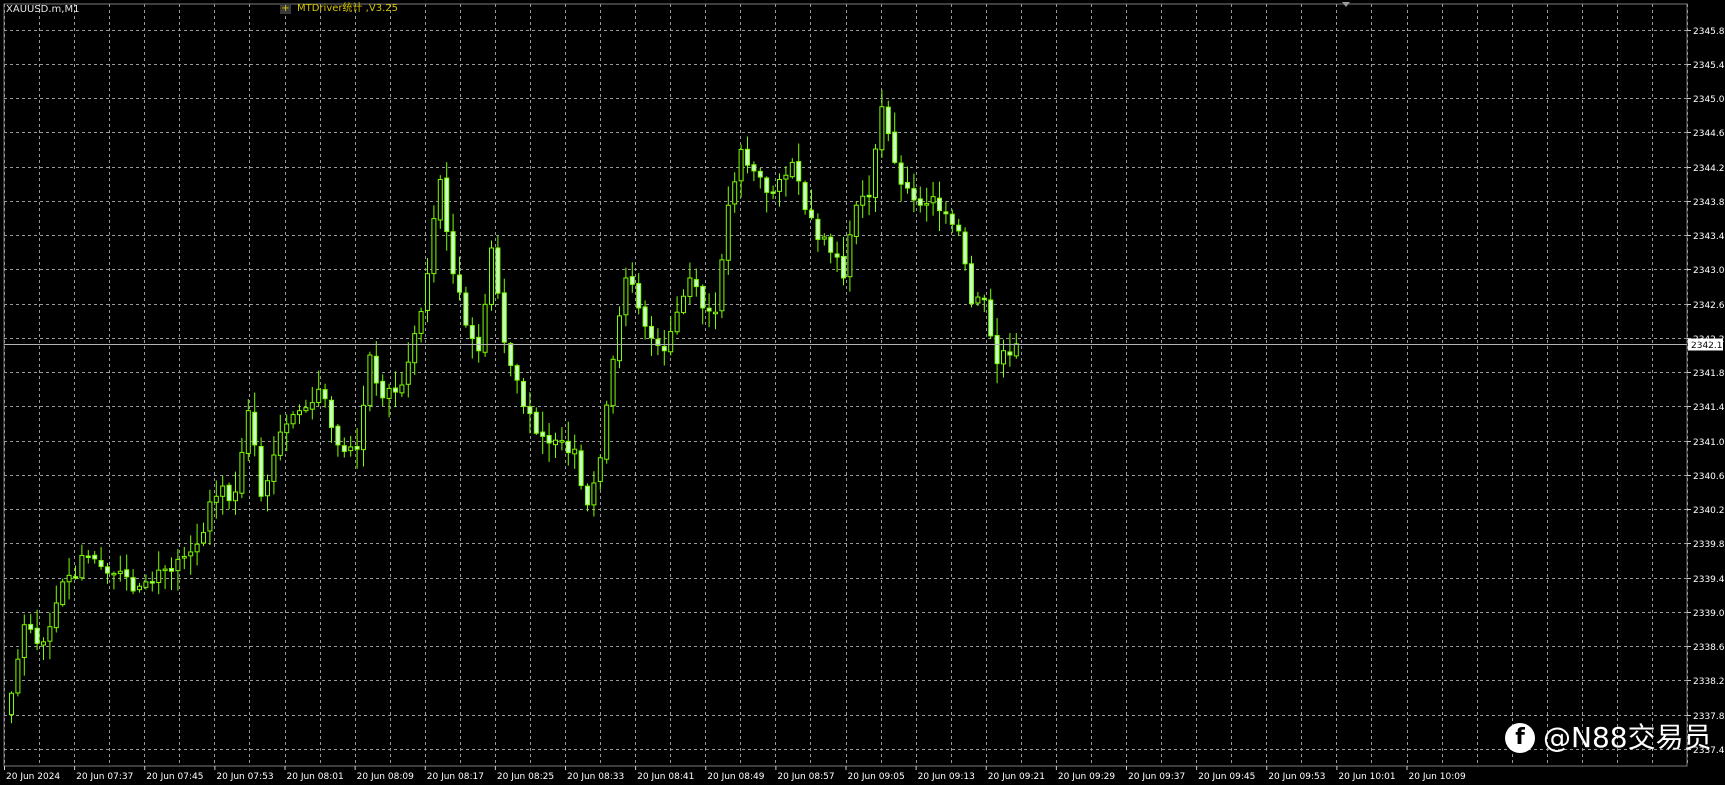 The height and width of the screenshot is (785, 1725). Describe the element at coordinates (285, 8) in the screenshot. I see `indicator-expand-icon: +` at that location.